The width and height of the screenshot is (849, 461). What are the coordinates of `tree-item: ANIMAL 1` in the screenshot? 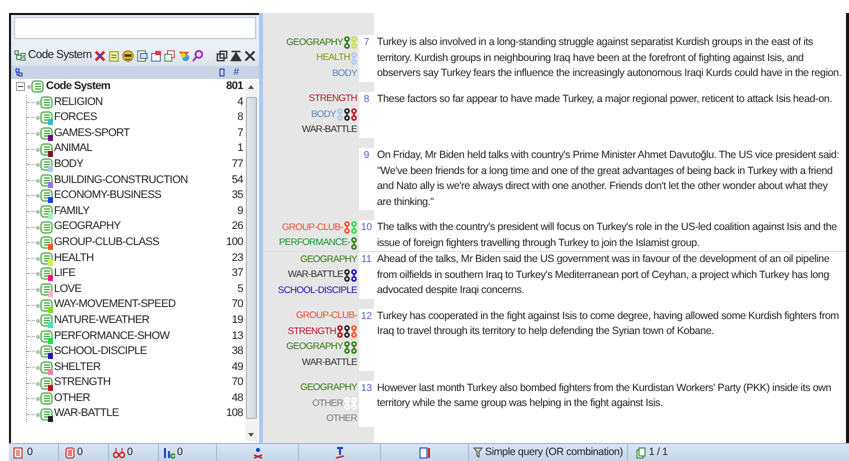 It's located at (143, 149).